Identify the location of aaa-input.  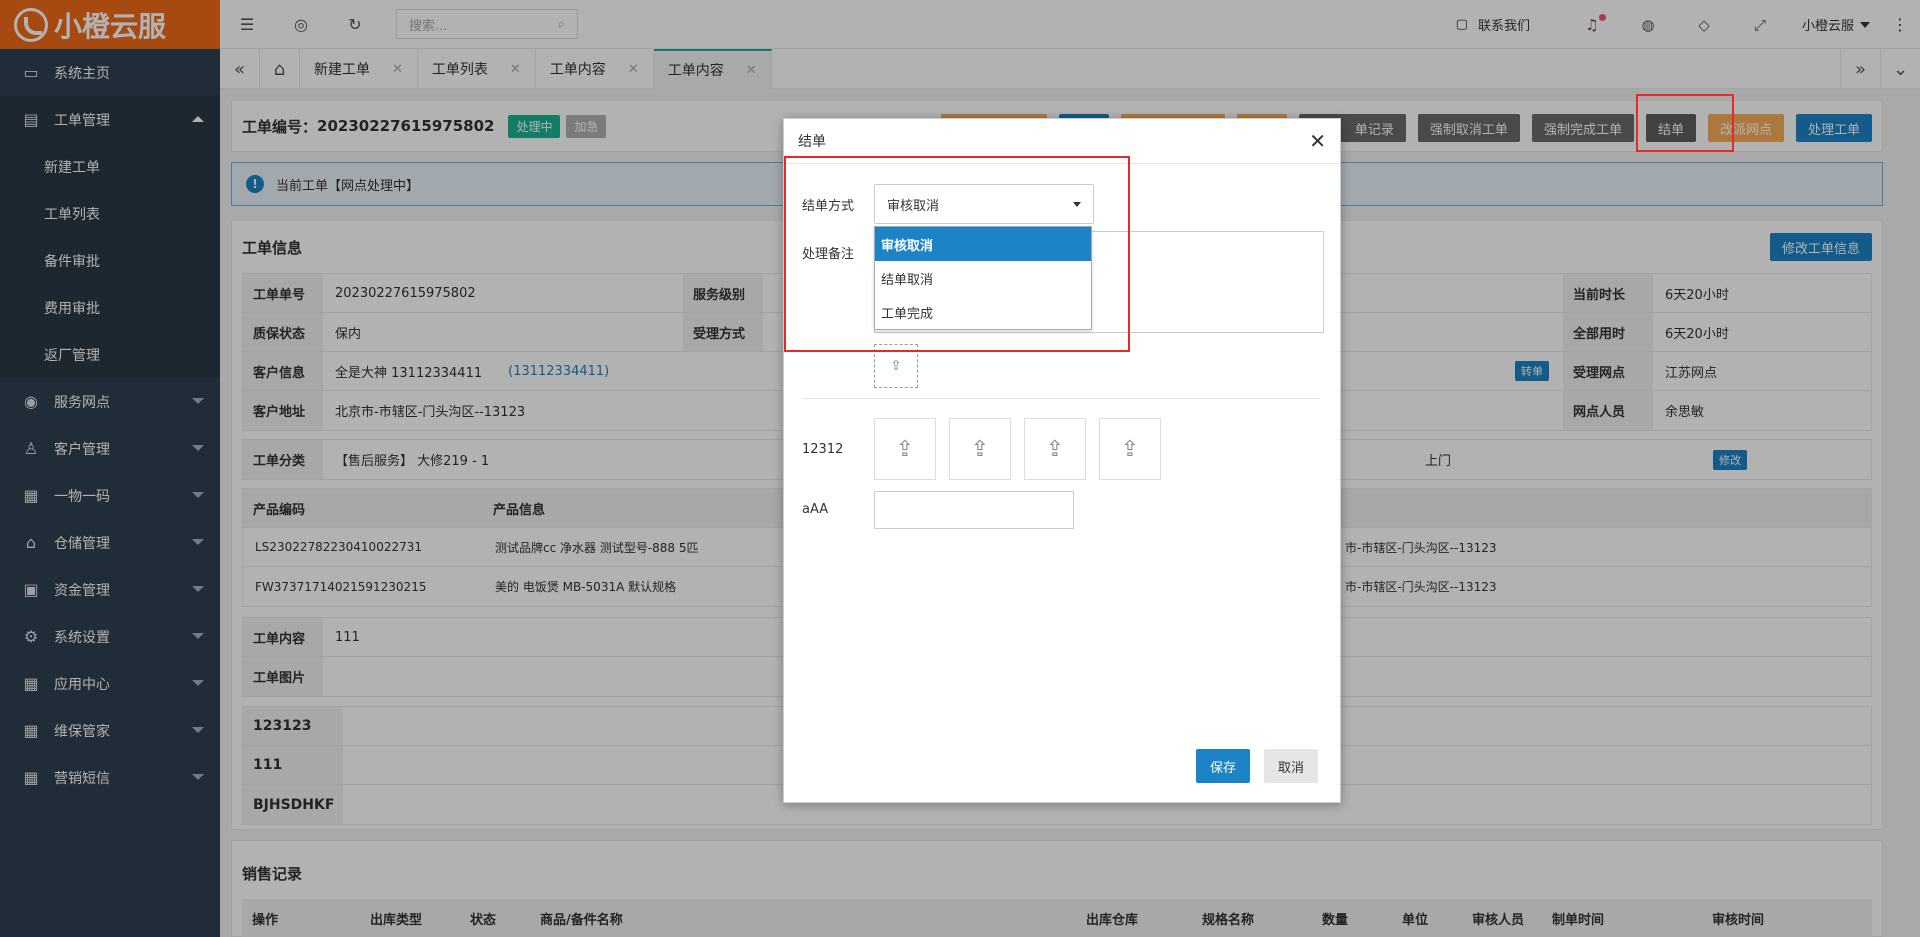
(974, 510).